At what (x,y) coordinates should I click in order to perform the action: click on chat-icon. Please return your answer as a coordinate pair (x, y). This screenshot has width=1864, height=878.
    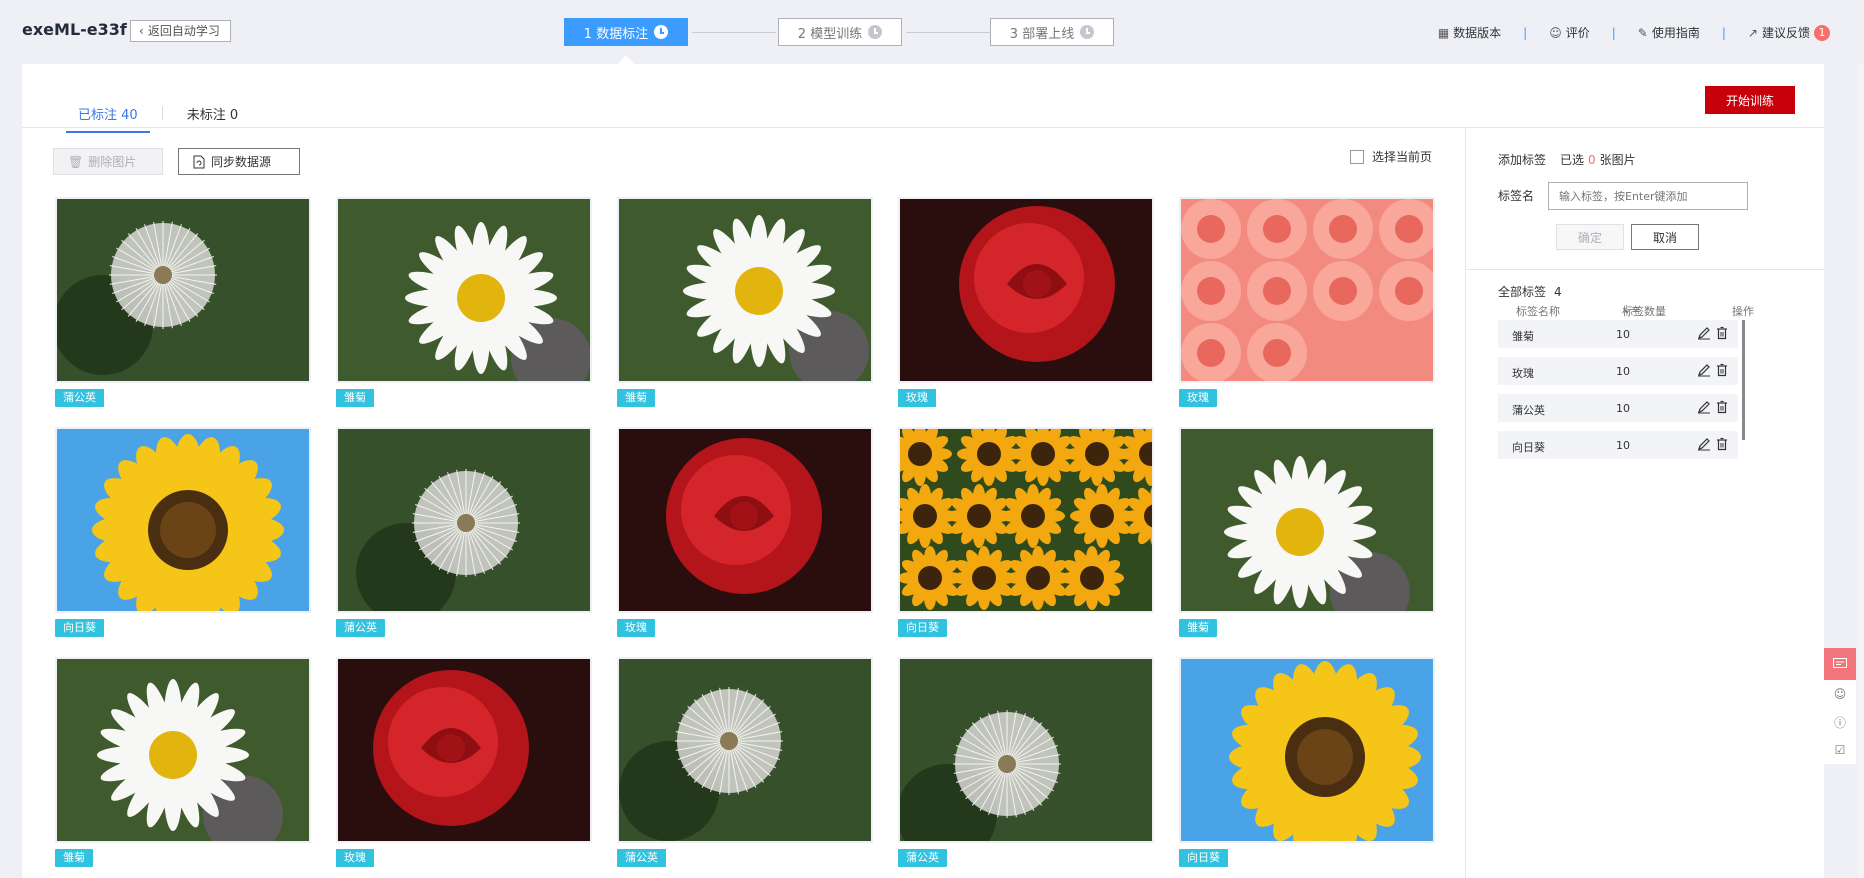
    Looking at the image, I should click on (1840, 664).